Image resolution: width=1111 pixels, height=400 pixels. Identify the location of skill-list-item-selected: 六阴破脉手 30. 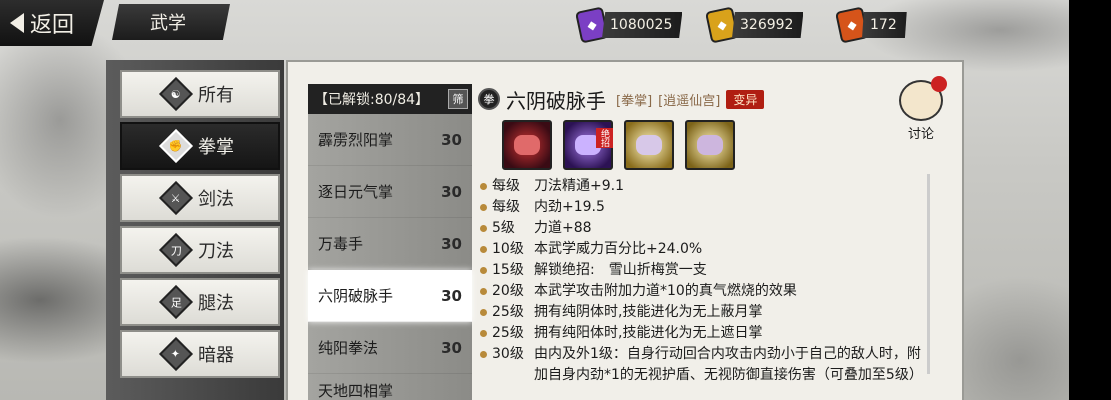
(390, 296).